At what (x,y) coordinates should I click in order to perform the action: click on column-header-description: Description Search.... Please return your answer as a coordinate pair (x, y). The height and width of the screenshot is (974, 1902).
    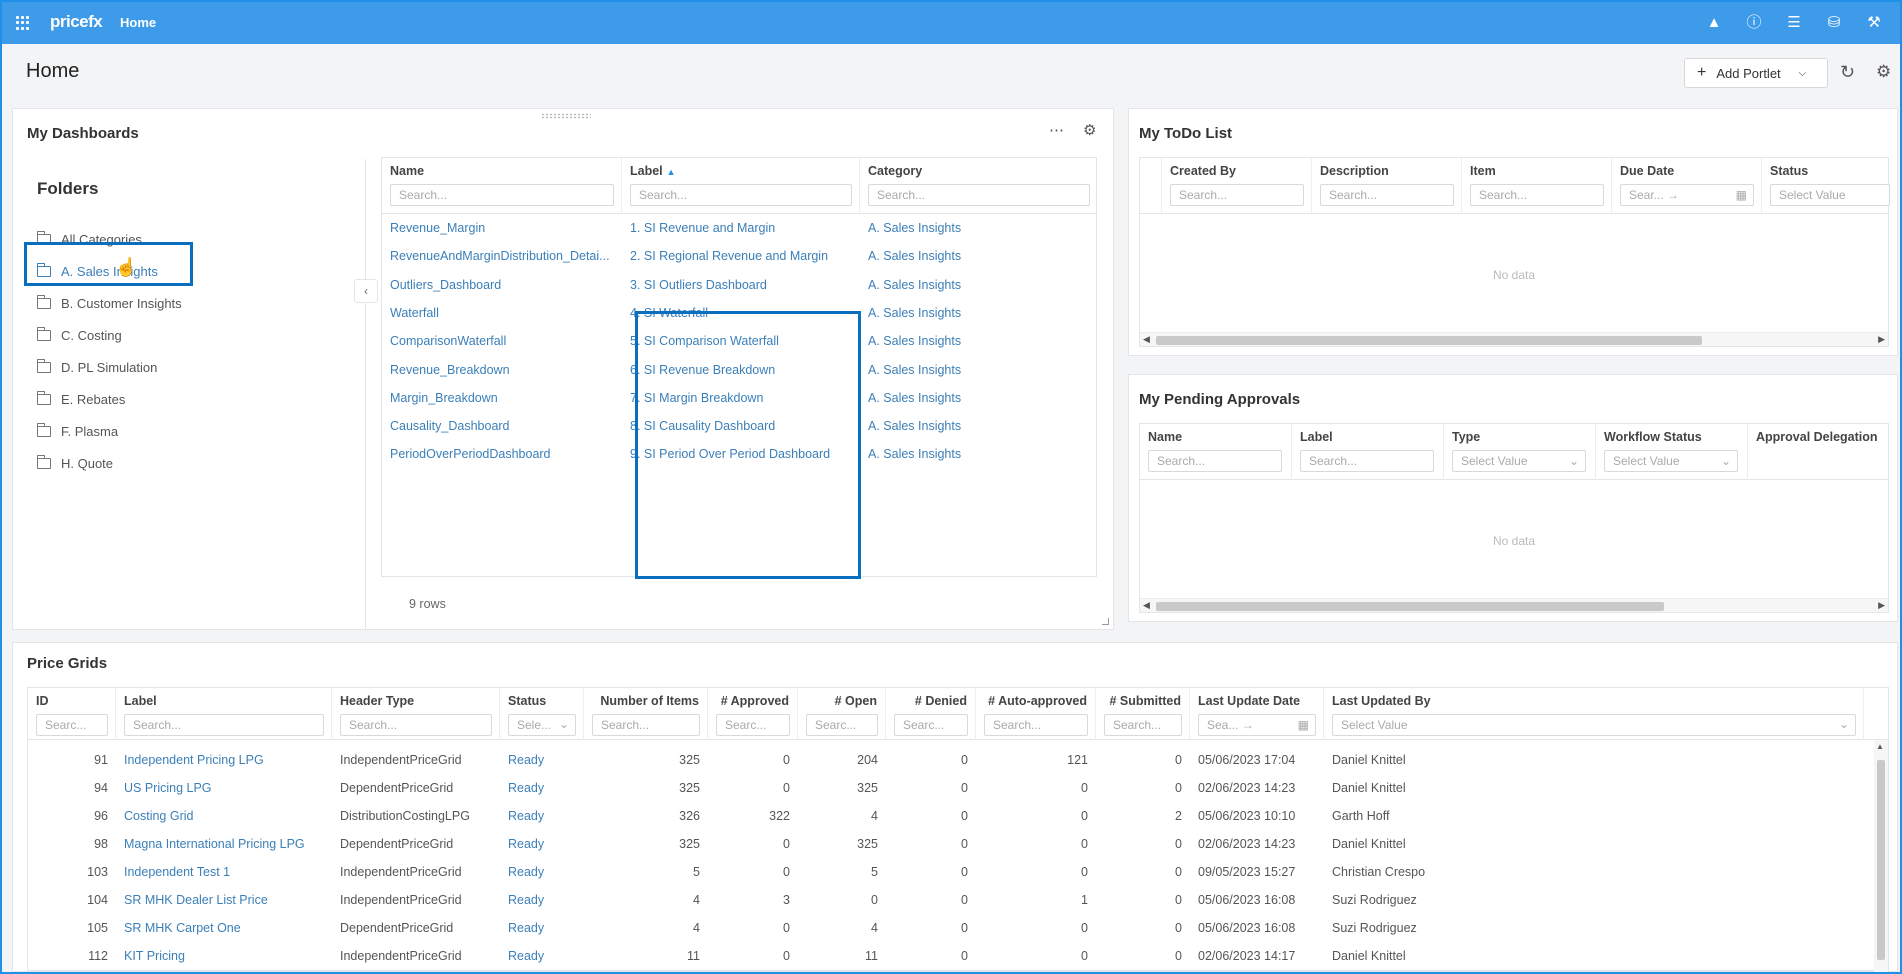
    Looking at the image, I should click on (1387, 186).